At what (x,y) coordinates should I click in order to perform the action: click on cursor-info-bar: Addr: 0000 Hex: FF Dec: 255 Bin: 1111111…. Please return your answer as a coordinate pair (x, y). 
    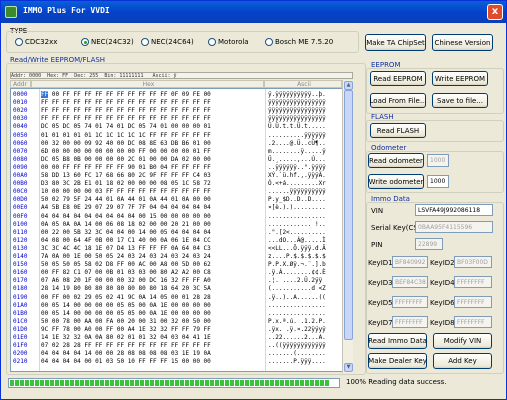
    Looking at the image, I should click on (181, 75).